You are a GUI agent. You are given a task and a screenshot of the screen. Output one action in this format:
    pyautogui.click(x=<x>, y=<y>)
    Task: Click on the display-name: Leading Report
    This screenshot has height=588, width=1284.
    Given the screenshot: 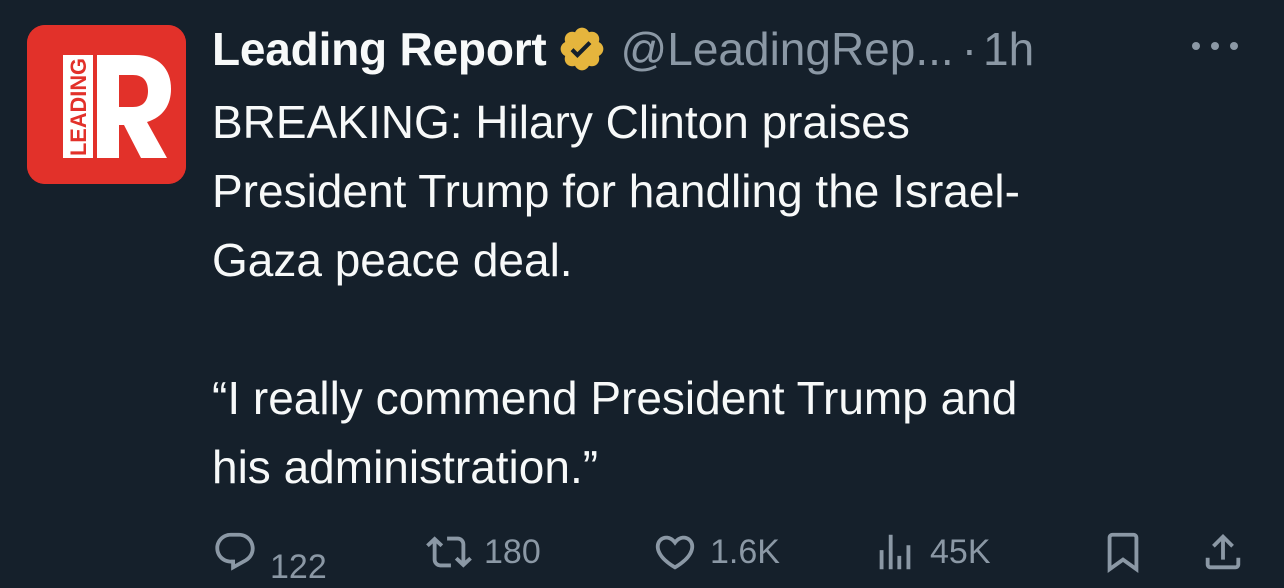 What is the action you would take?
    pyautogui.click(x=379, y=49)
    